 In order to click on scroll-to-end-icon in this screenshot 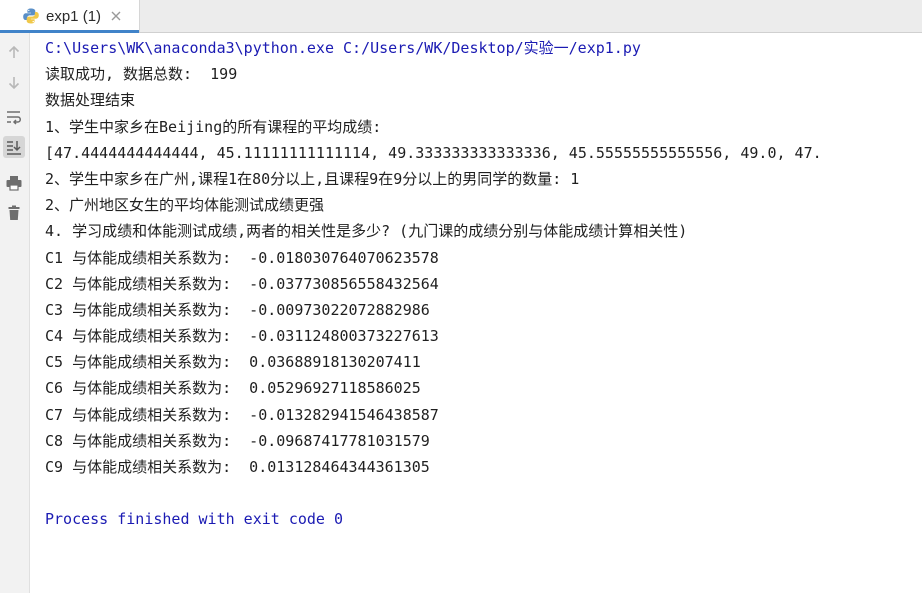, I will do `click(14, 148)`.